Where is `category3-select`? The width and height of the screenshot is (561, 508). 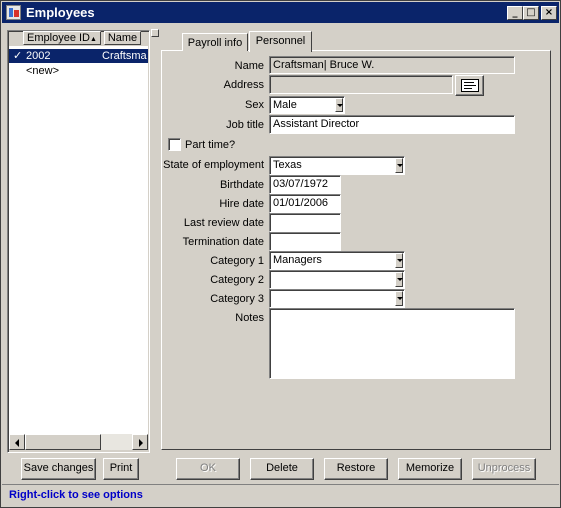
category3-select is located at coordinates (337, 298).